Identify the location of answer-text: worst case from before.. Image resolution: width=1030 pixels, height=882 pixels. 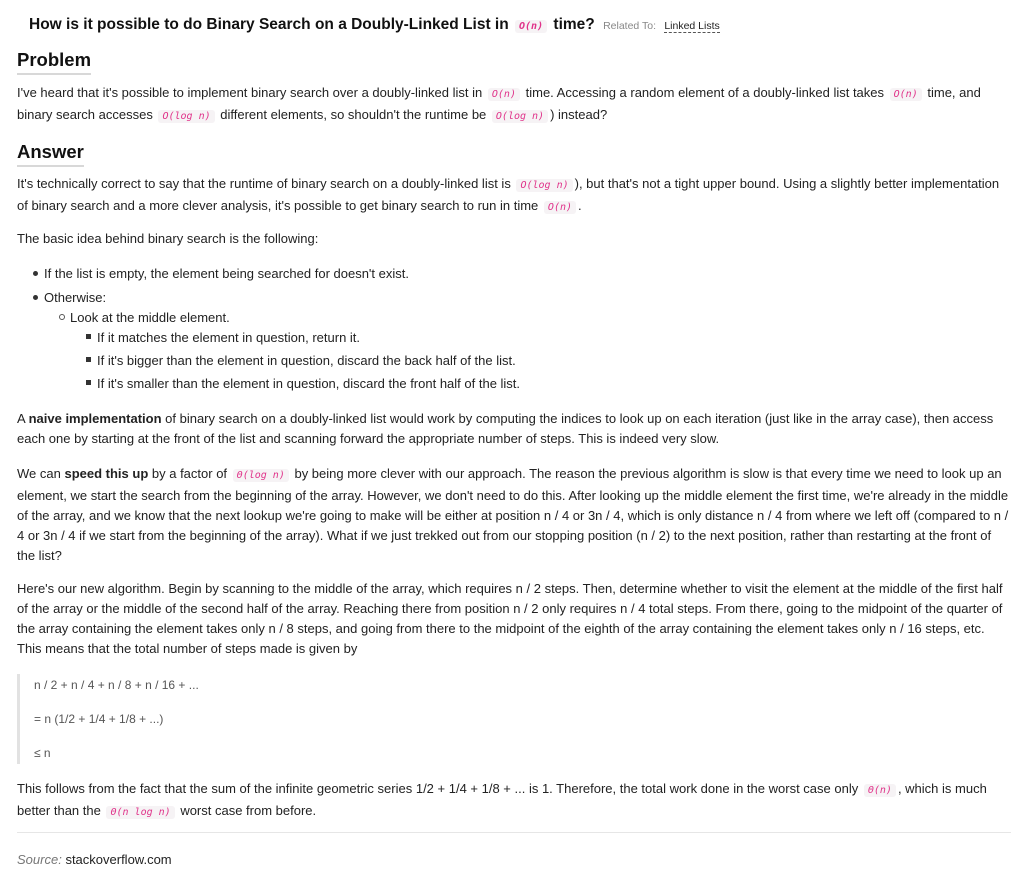
(248, 810).